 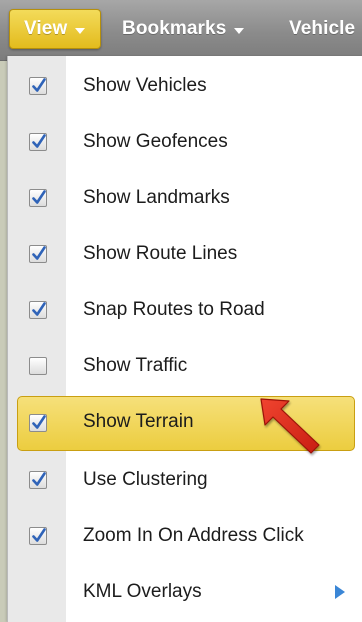 I want to click on menu-item-kml-overlays: KML Overlays, so click(x=185, y=592).